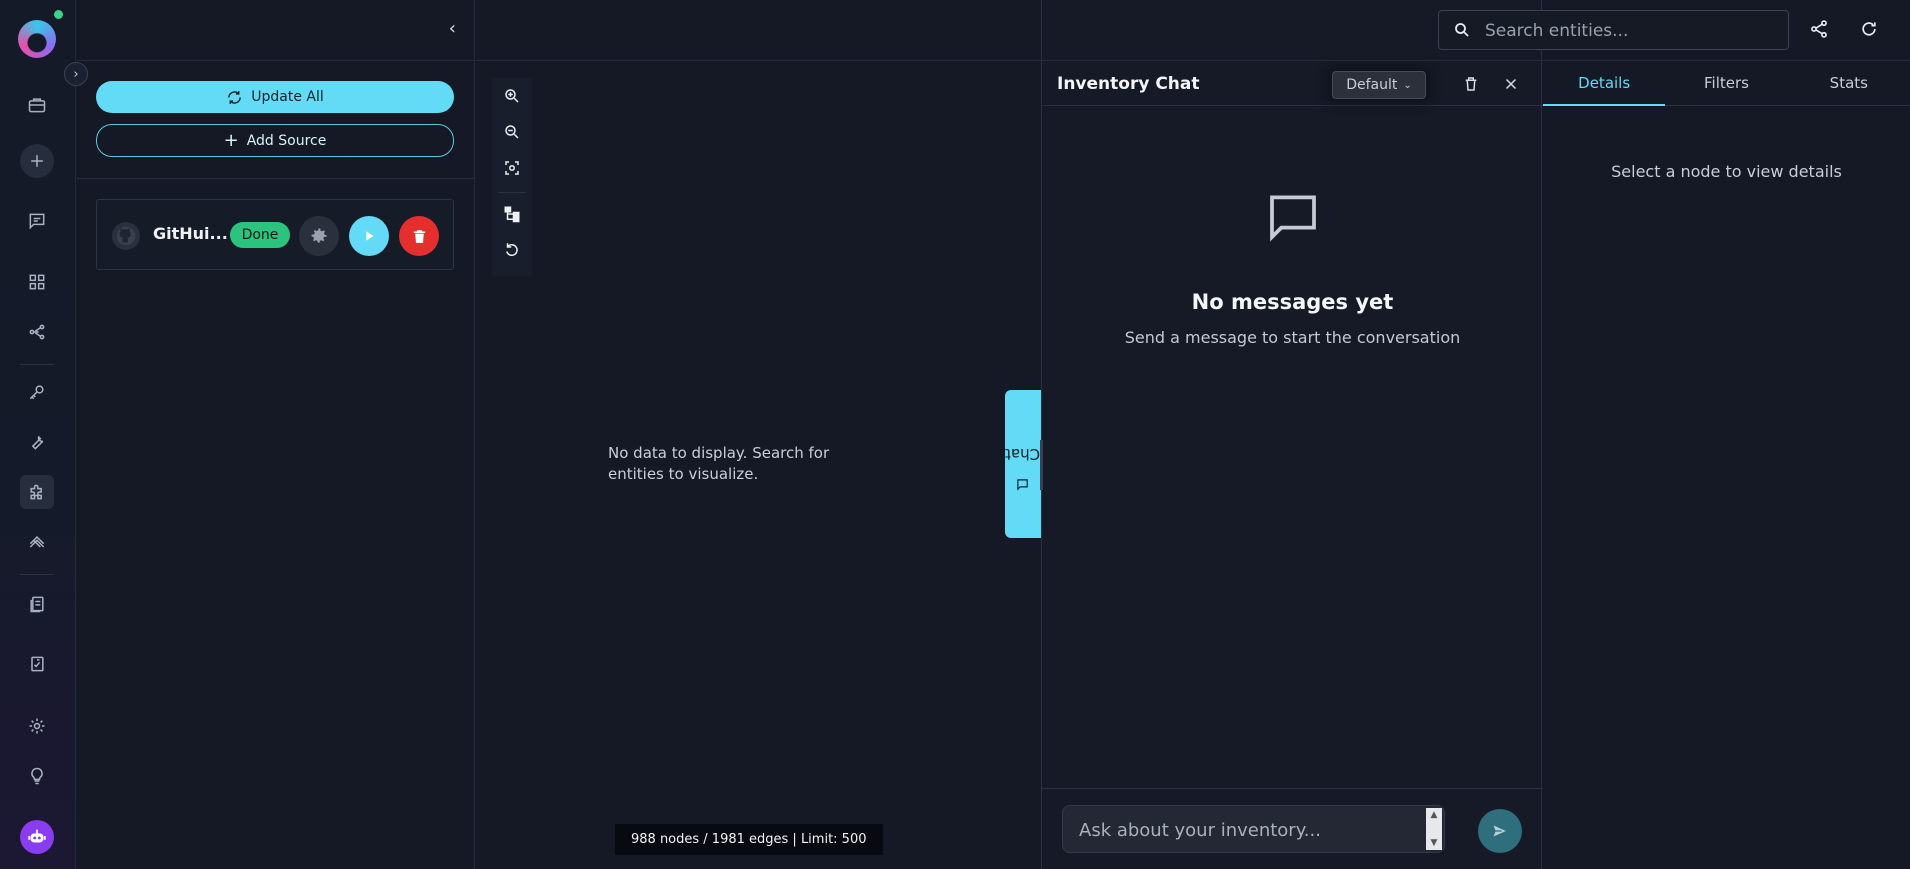 The height and width of the screenshot is (869, 1910). I want to click on tab-stats: Stats, so click(1849, 82).